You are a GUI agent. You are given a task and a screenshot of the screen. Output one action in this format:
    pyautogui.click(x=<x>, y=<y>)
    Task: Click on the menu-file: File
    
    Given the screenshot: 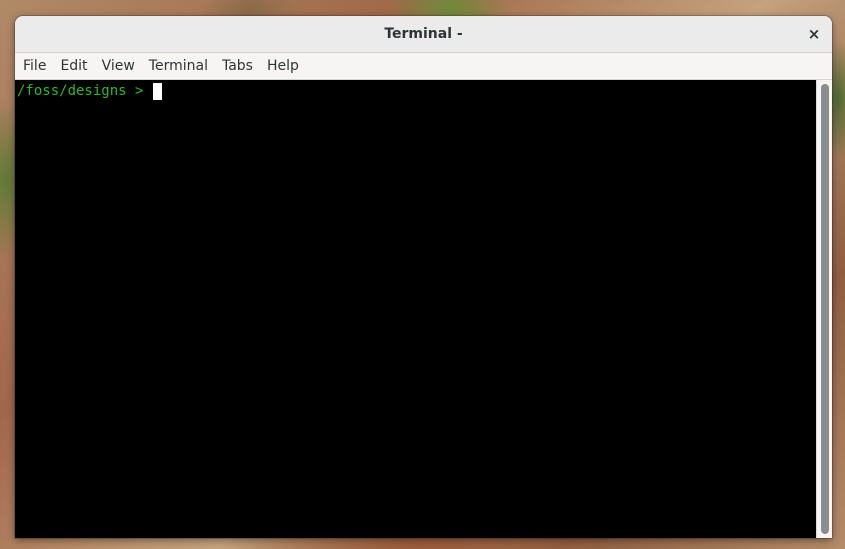 What is the action you would take?
    pyautogui.click(x=35, y=66)
    